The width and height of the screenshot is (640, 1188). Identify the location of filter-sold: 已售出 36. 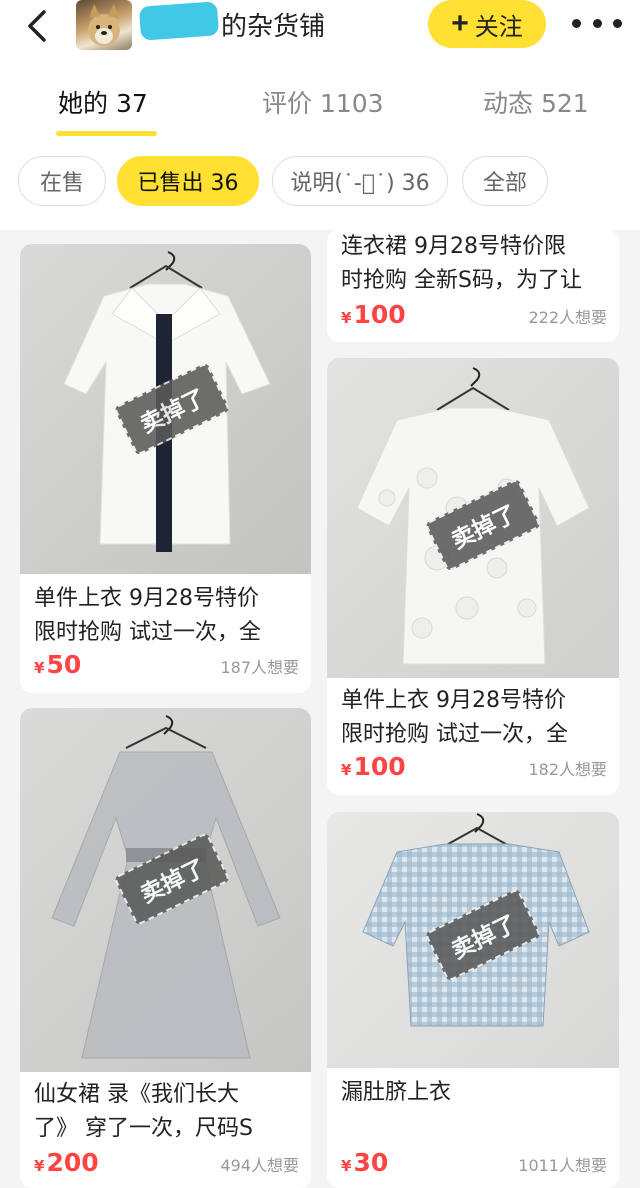
(188, 181).